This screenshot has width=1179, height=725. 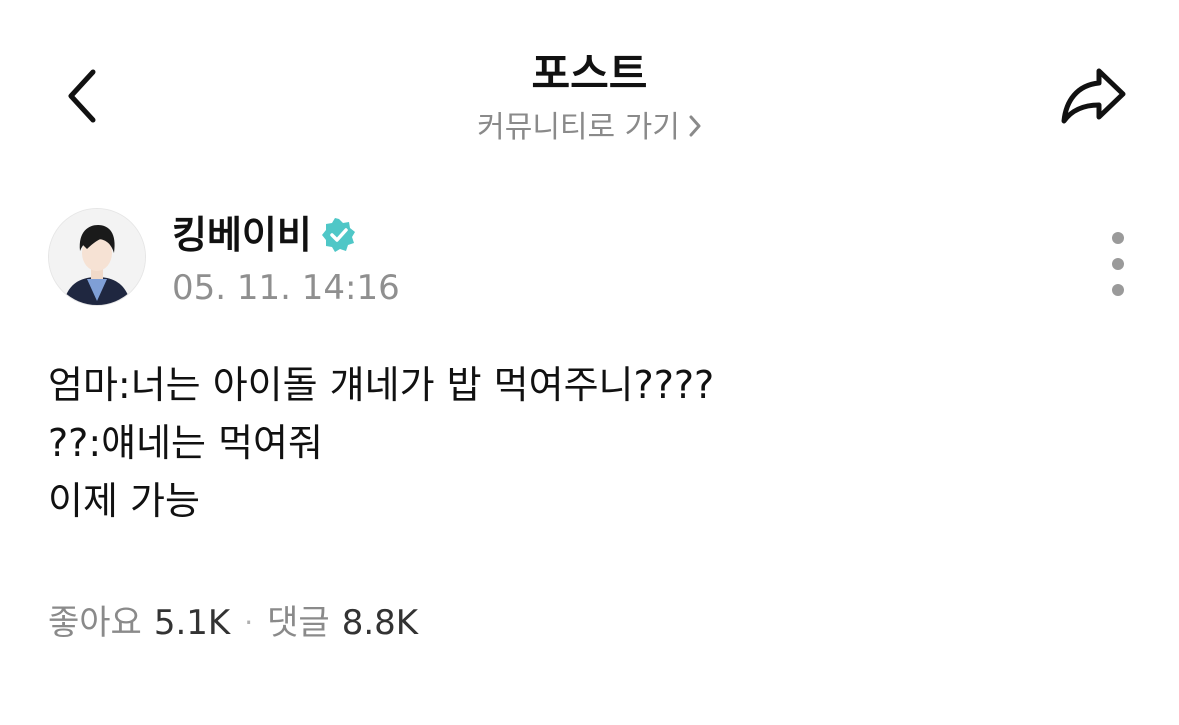 I want to click on post-text-line: 엄마:너는 아이돌 걔네가 밥 먹여주니????, so click(x=381, y=385).